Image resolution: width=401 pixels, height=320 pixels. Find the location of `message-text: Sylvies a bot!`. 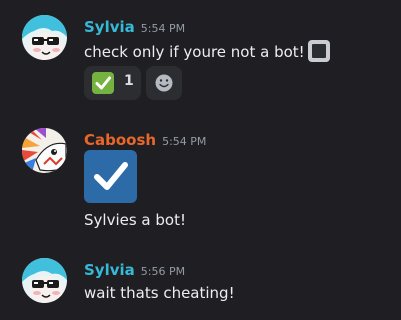

message-text: Sylvies a bot! is located at coordinates (135, 220).